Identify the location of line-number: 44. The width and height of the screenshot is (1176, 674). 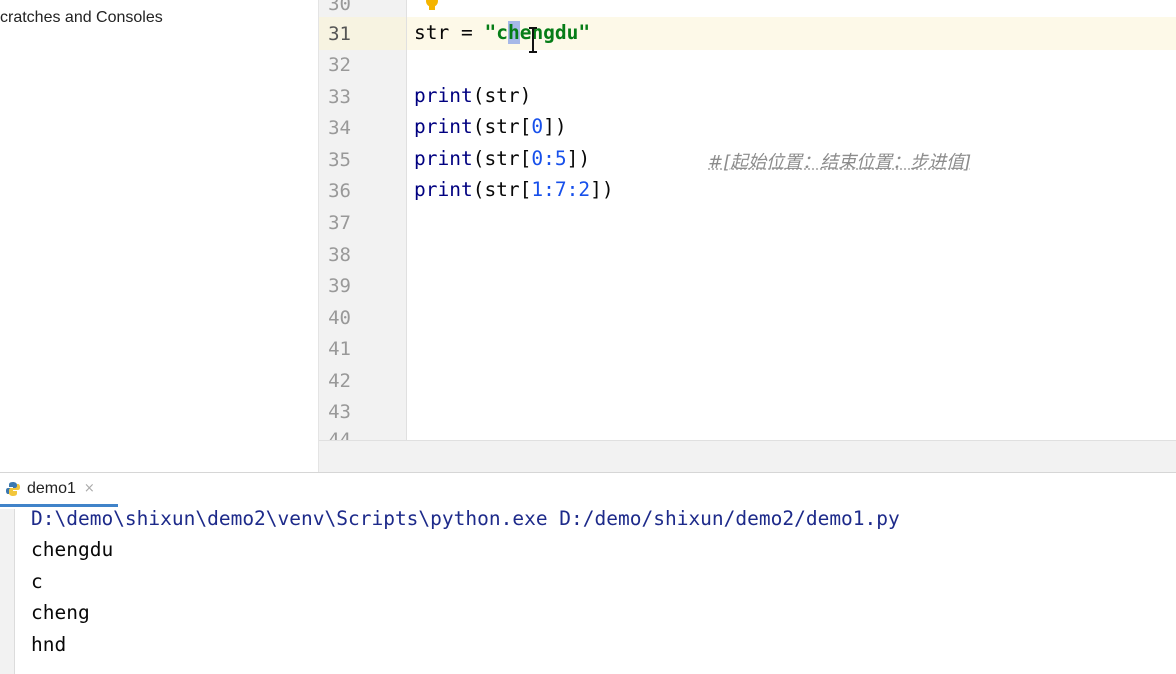
(335, 435).